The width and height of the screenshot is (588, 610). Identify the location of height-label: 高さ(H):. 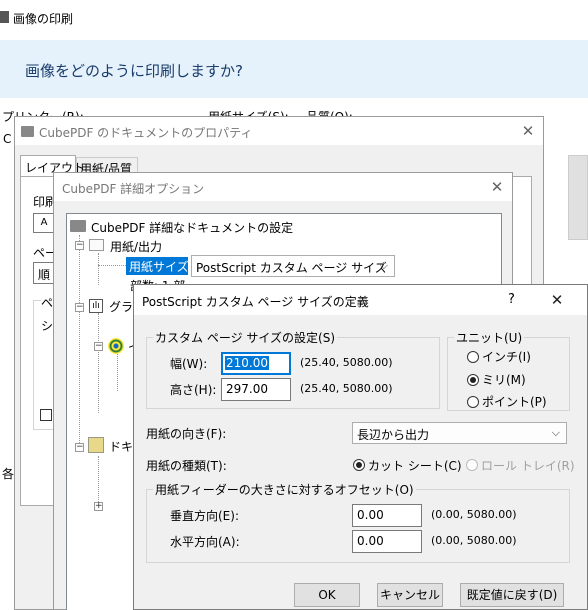
(193, 390).